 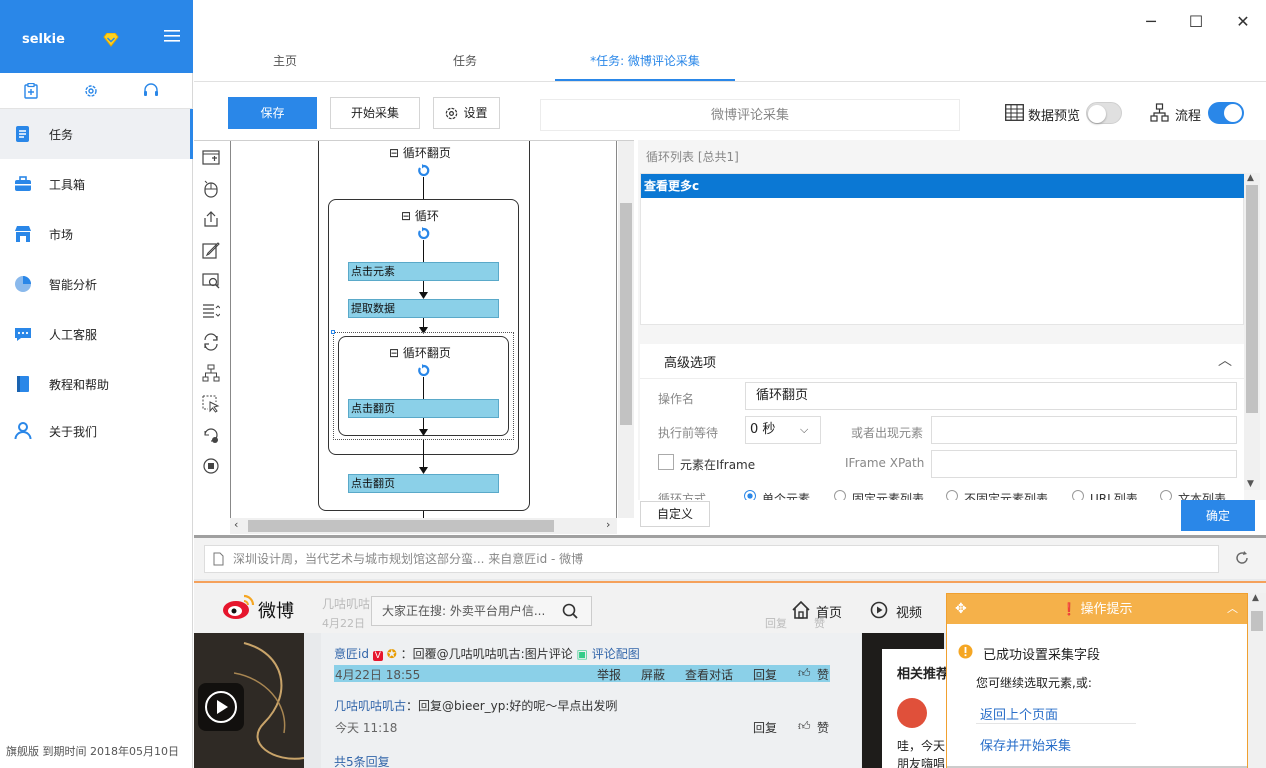 I want to click on sidebar-item-task: 任务, so click(x=96, y=134).